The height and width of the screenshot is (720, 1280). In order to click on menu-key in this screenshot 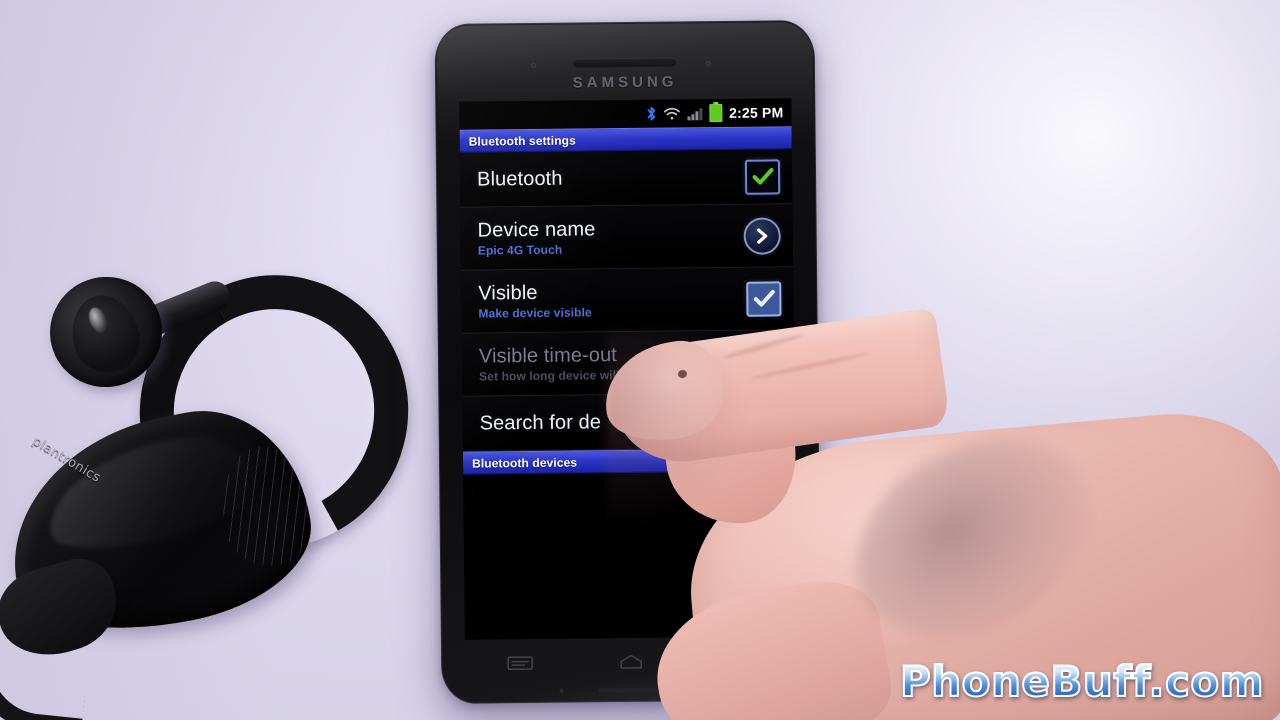, I will do `click(520, 665)`.